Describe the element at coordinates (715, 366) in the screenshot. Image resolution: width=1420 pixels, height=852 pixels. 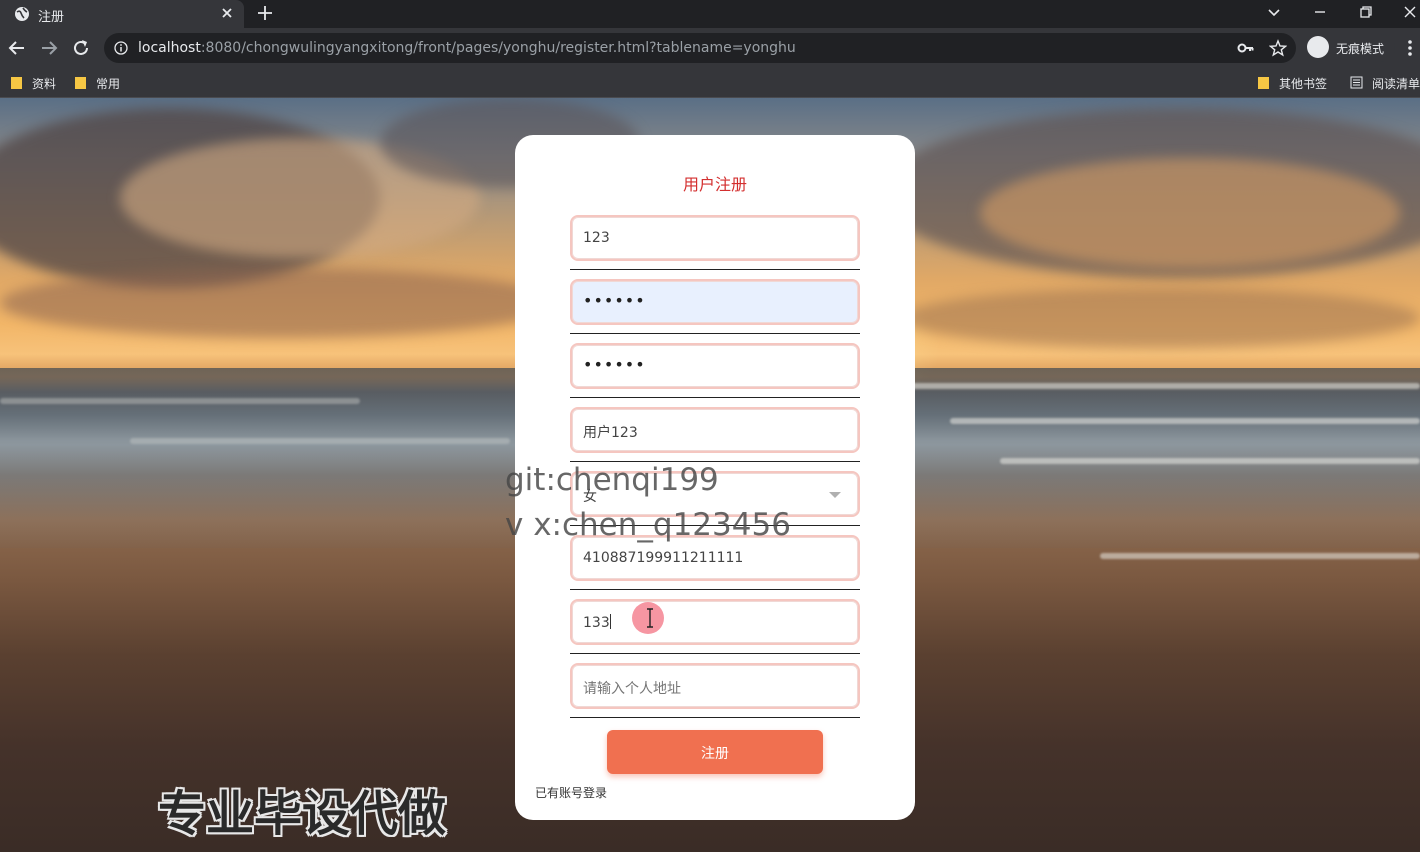
I see `confirm-password-input: ••••••` at that location.